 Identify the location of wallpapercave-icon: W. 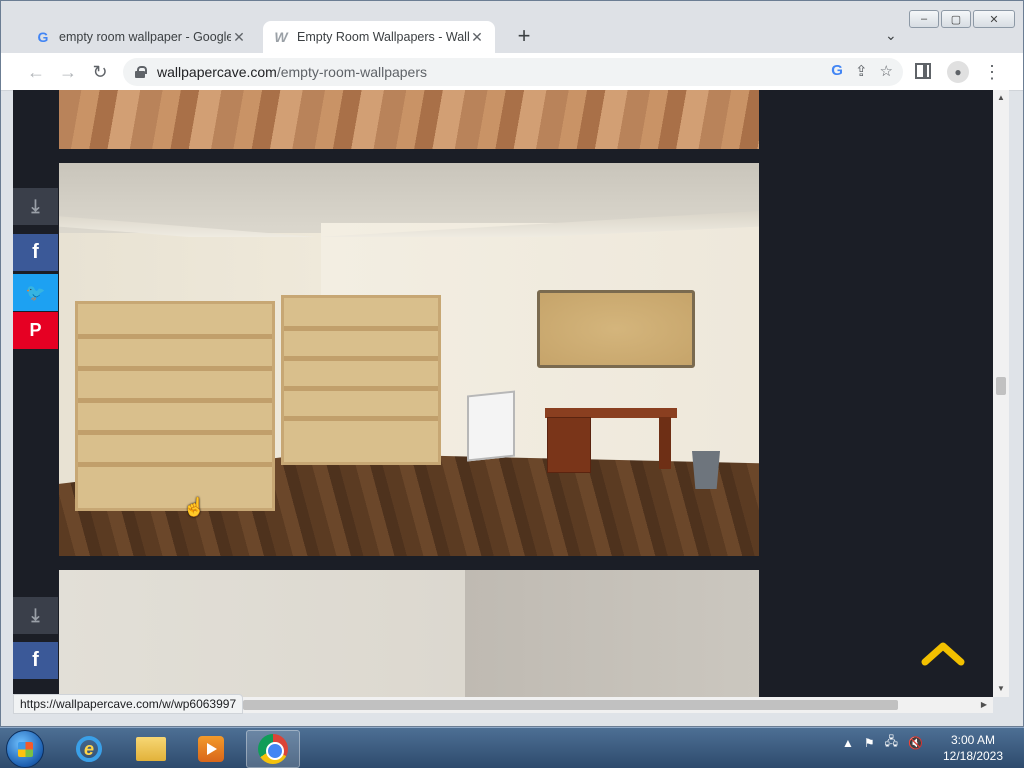
(281, 37).